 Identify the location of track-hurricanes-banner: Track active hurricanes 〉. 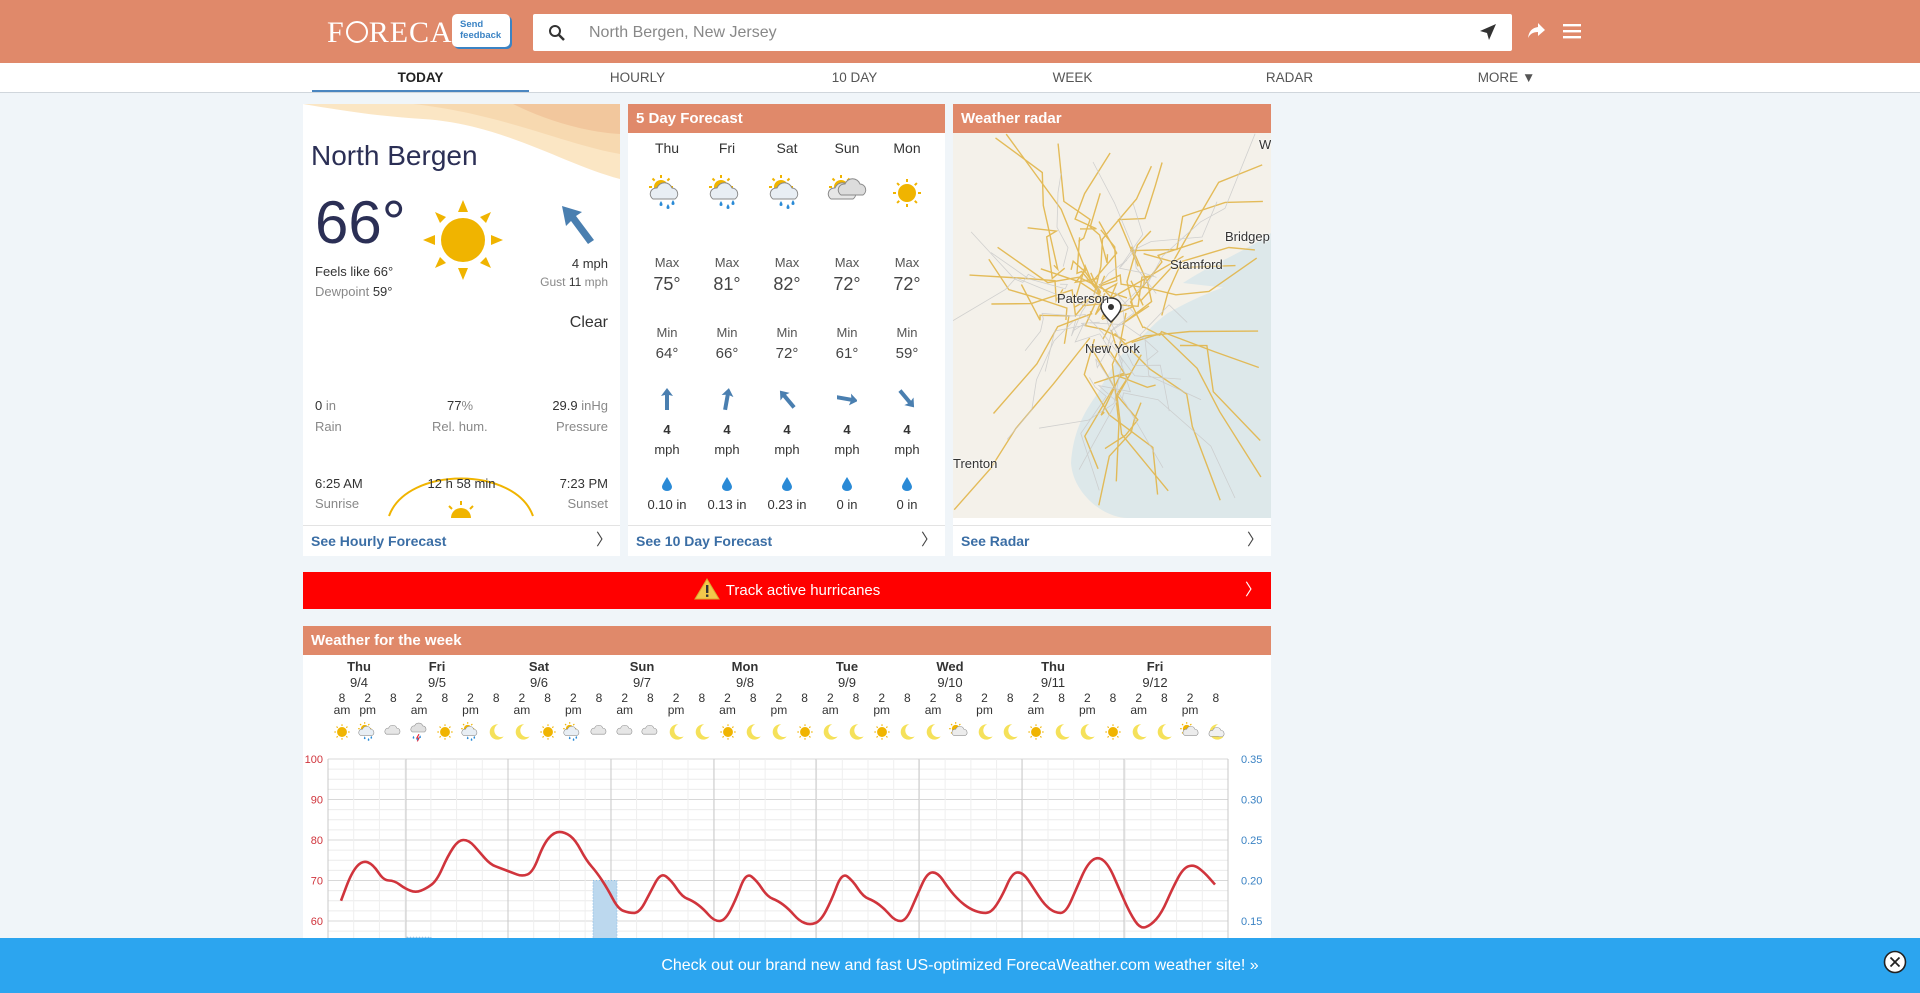
(787, 590).